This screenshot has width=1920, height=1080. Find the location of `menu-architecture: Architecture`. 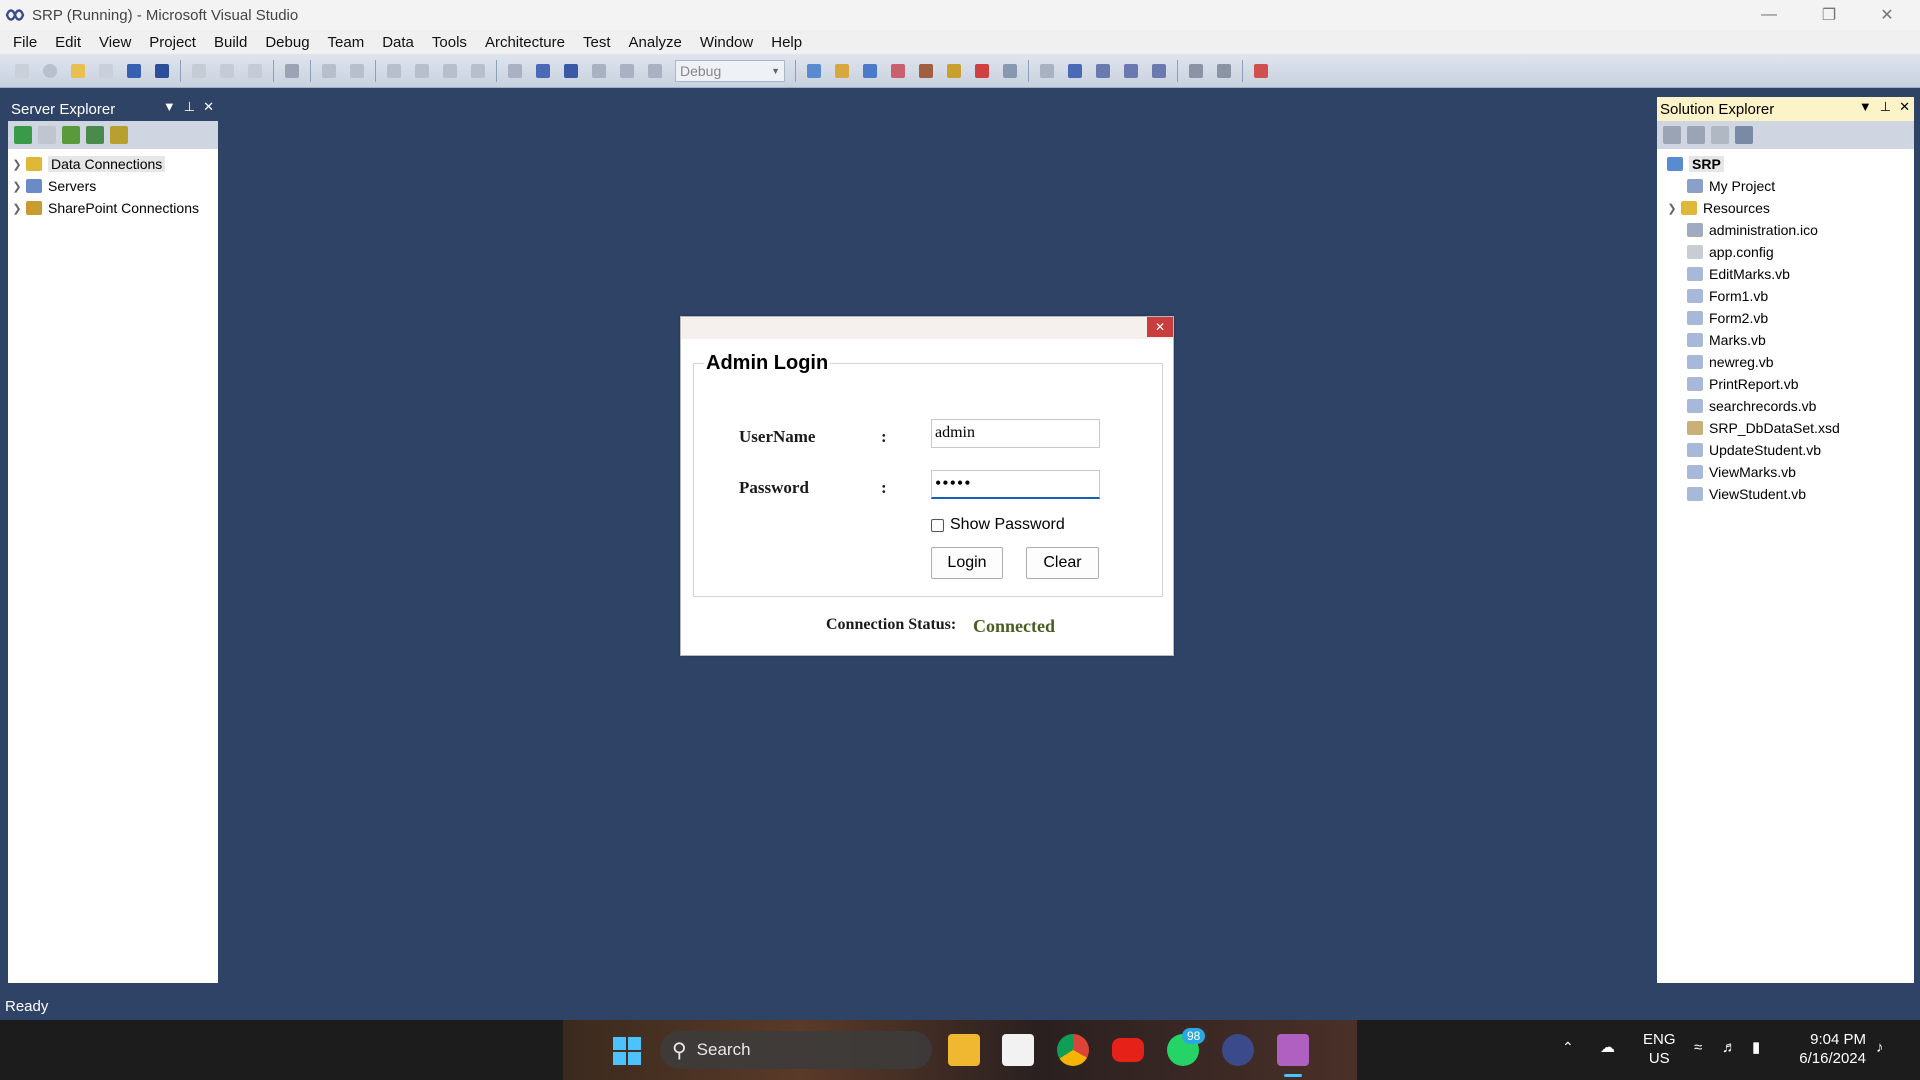

menu-architecture: Architecture is located at coordinates (525, 42).